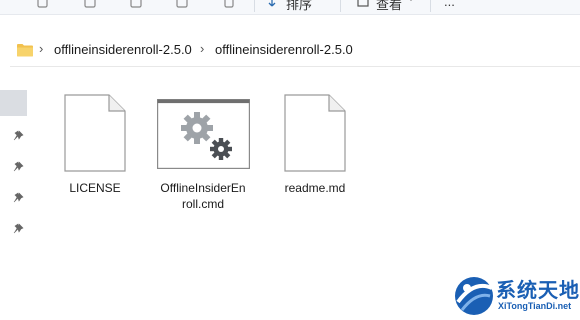 The height and width of the screenshot is (320, 580). What do you see at coordinates (411, 4) in the screenshot?
I see `chevron-down-icon` at bounding box center [411, 4].